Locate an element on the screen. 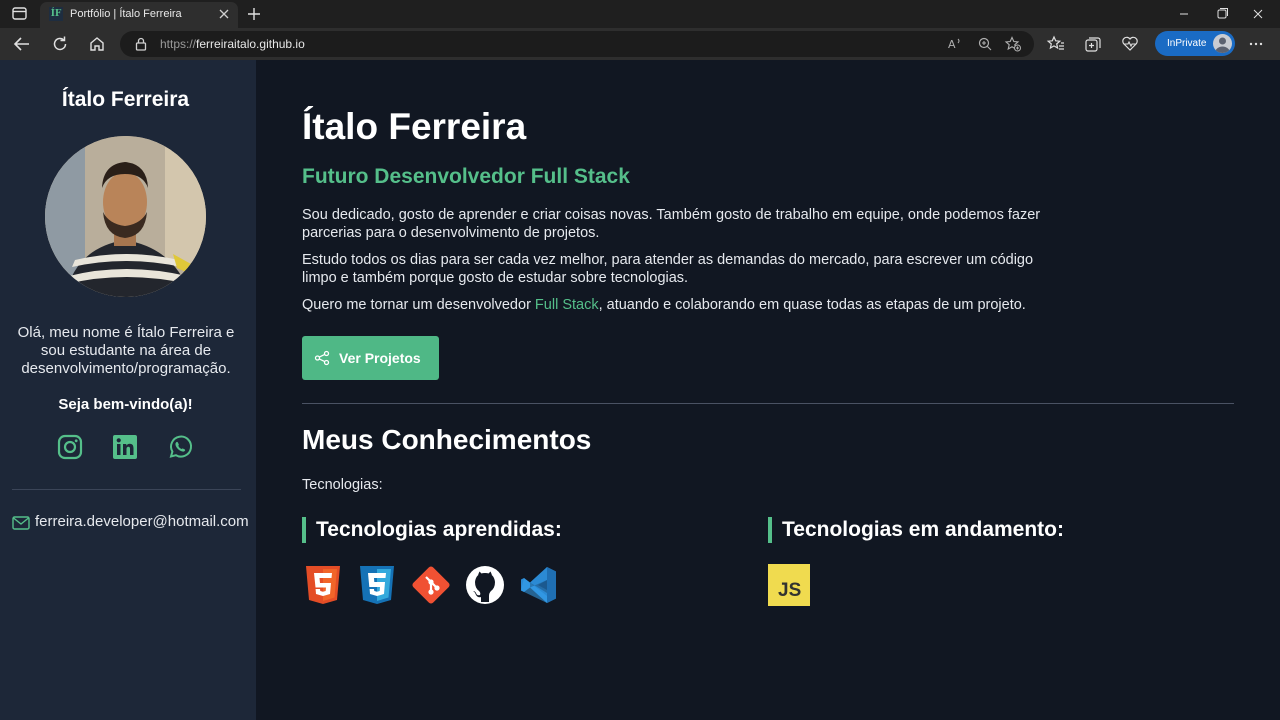 This screenshot has height=720, width=1280. url-field: https://ferreiraitalo.github.io A is located at coordinates (577, 44).